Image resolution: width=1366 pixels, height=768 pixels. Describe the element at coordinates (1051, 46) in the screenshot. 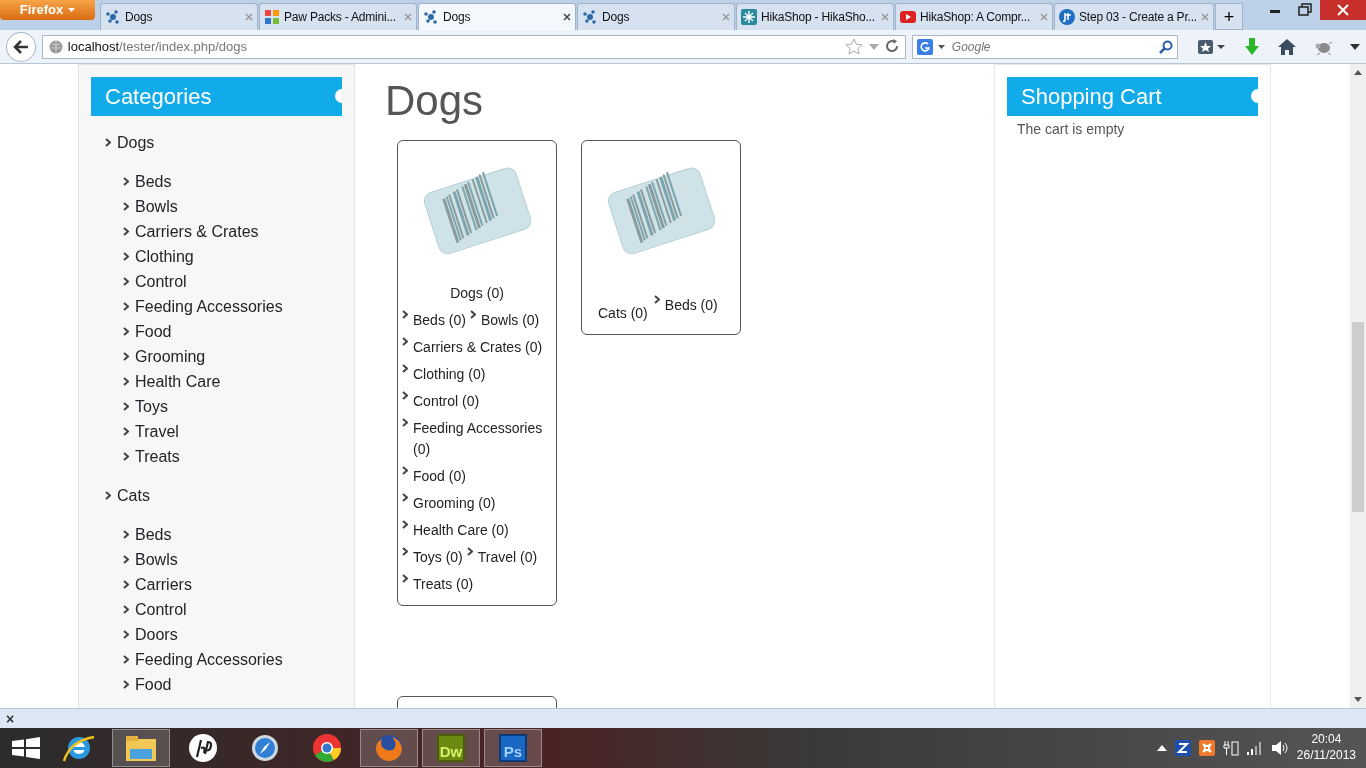

I see `search-field: Google` at that location.